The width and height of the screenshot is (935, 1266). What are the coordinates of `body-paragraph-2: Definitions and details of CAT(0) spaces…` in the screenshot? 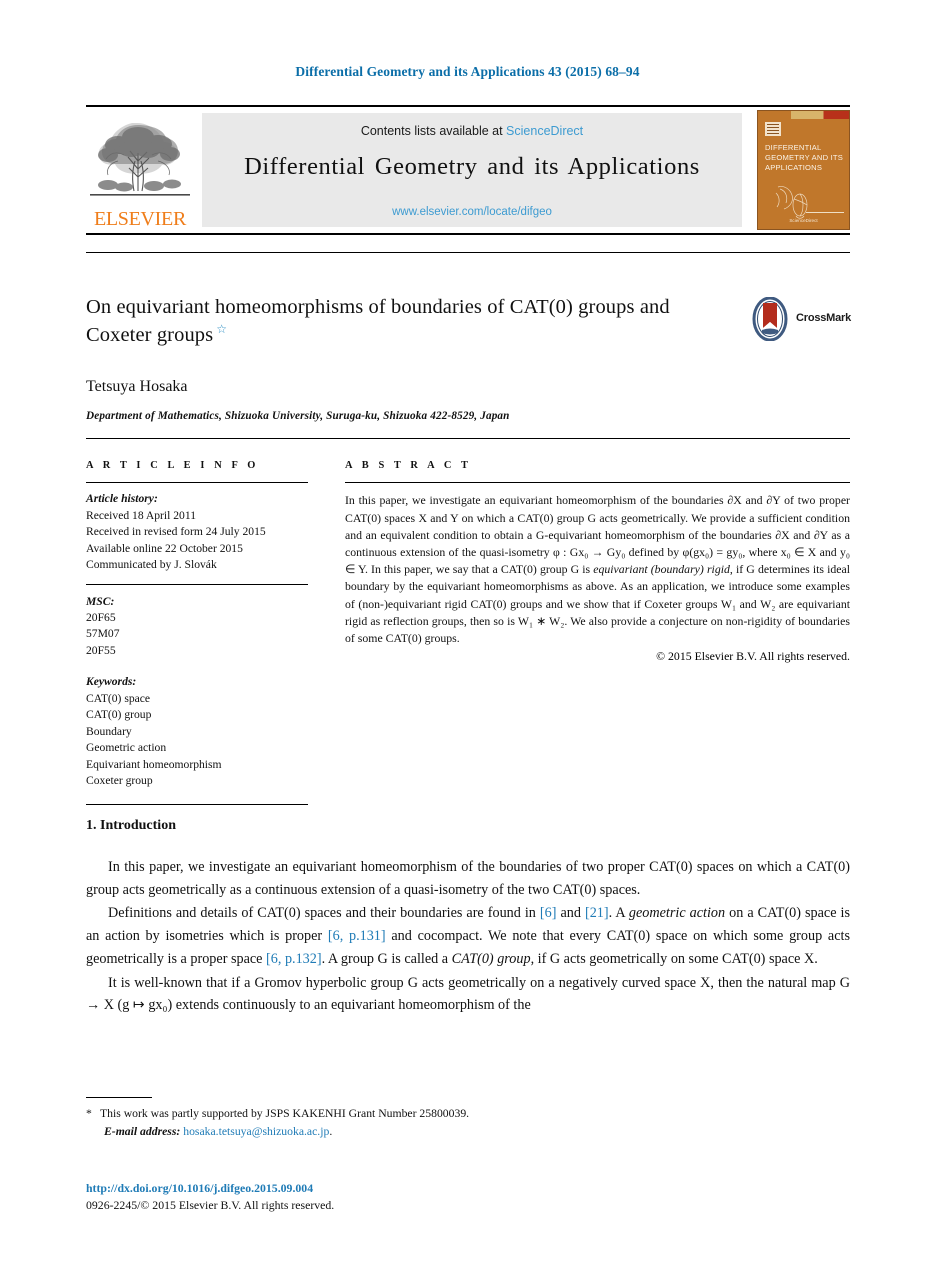 It's located at (468, 936).